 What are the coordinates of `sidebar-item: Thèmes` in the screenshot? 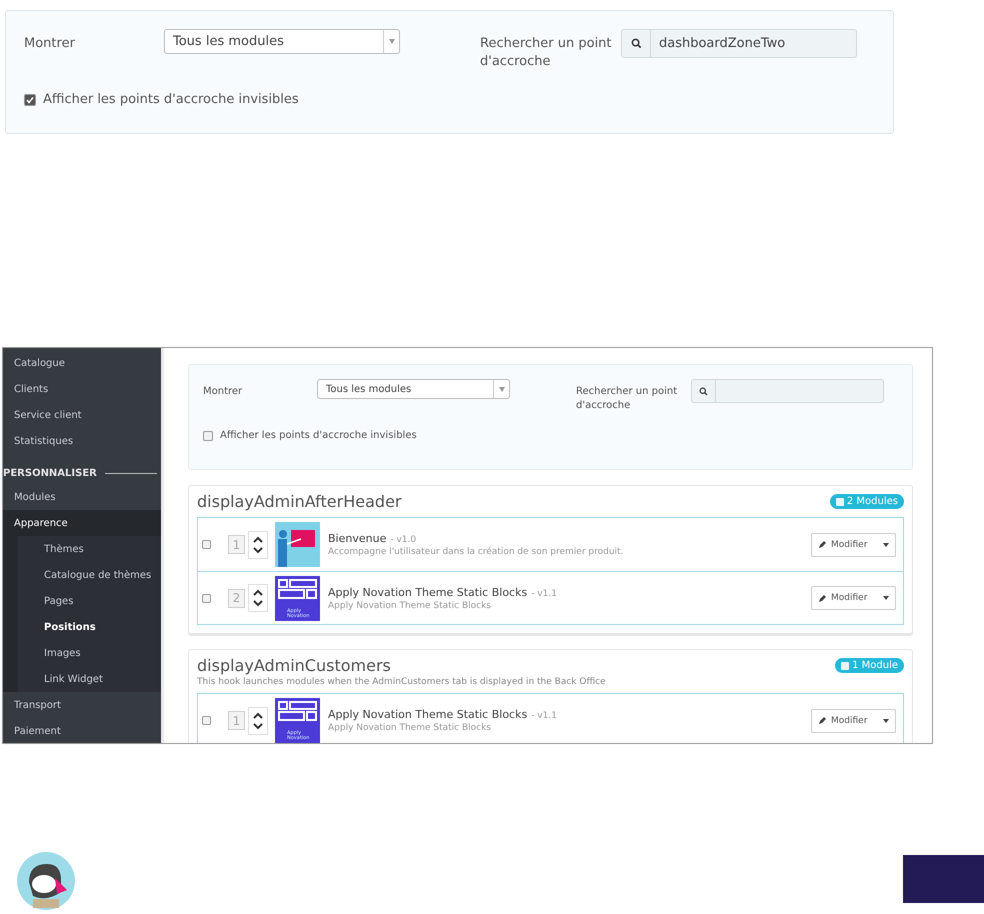 It's located at (89, 549).